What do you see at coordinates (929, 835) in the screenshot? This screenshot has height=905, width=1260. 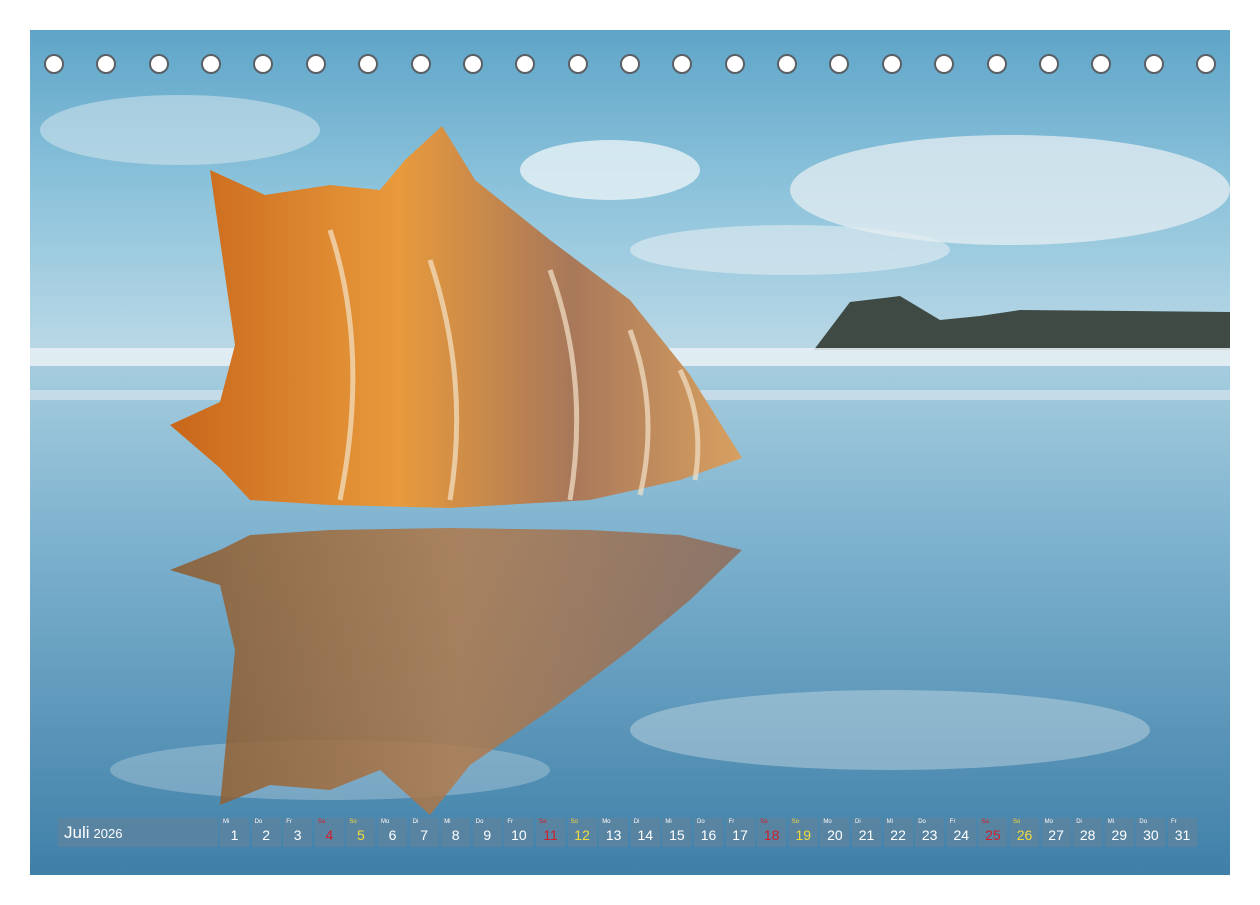 I see `day-number: 23` at bounding box center [929, 835].